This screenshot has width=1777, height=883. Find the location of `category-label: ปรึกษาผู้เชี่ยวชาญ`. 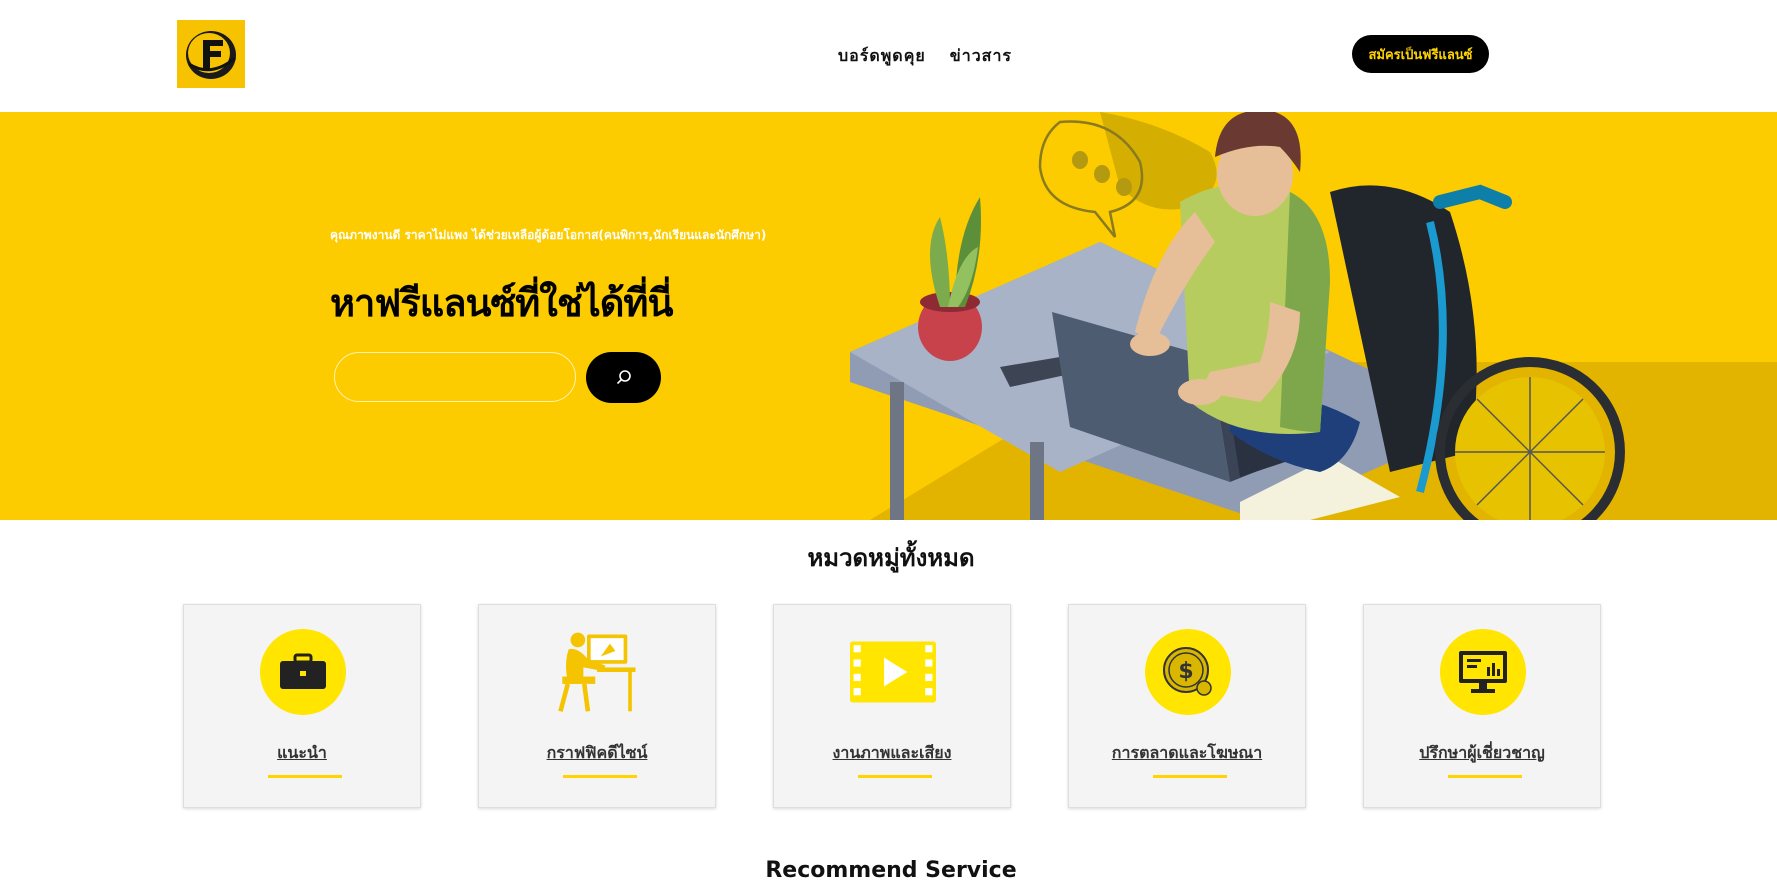

category-label: ปรึกษาผู้เชี่ยวชาญ is located at coordinates (1482, 752).